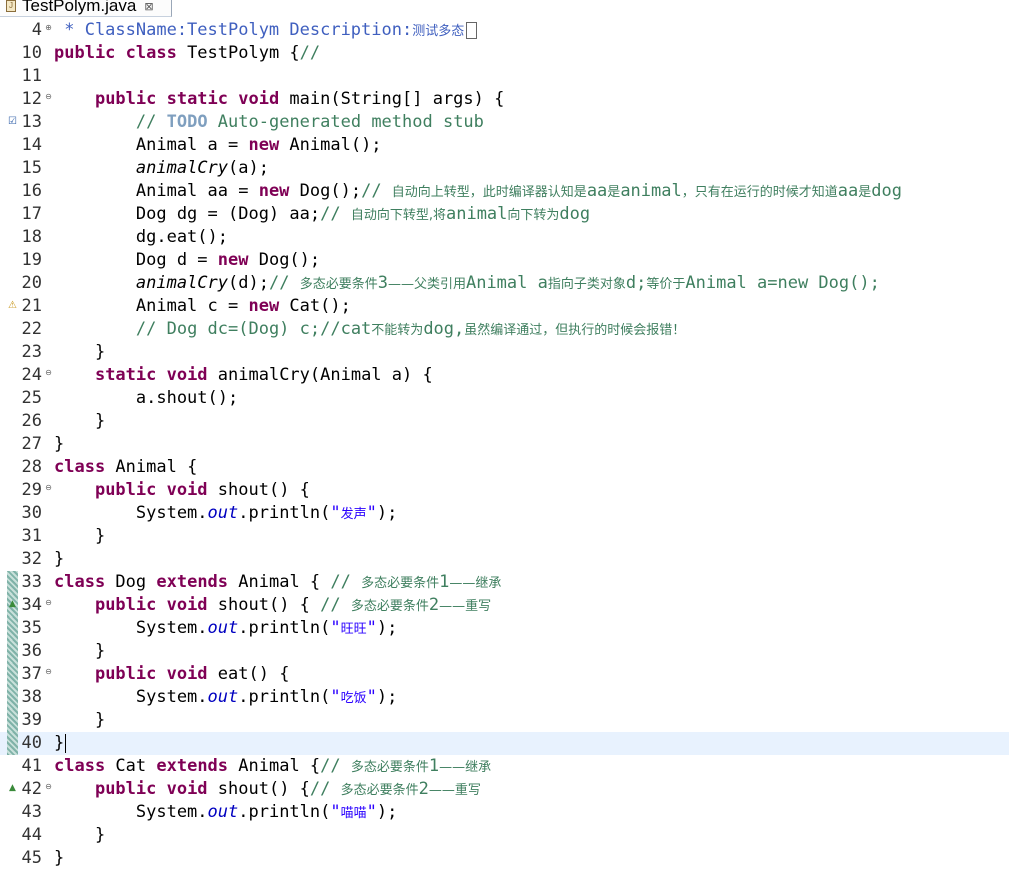 This screenshot has height=870, width=1009. What do you see at coordinates (131, 697) in the screenshot?
I see `code-token: System.` at bounding box center [131, 697].